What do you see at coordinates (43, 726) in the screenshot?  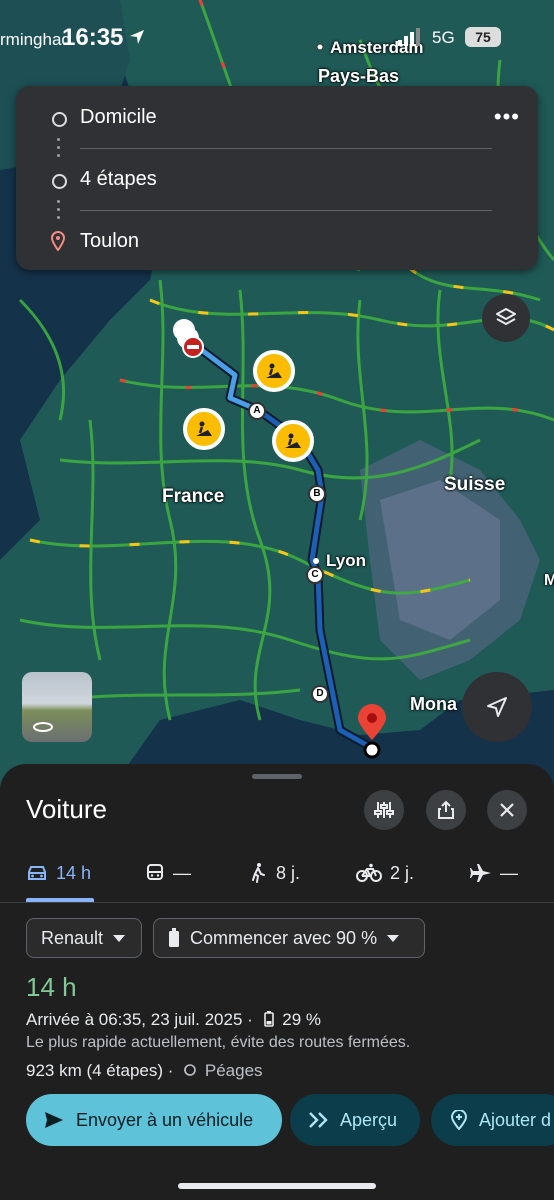 I see `street-view-icon` at bounding box center [43, 726].